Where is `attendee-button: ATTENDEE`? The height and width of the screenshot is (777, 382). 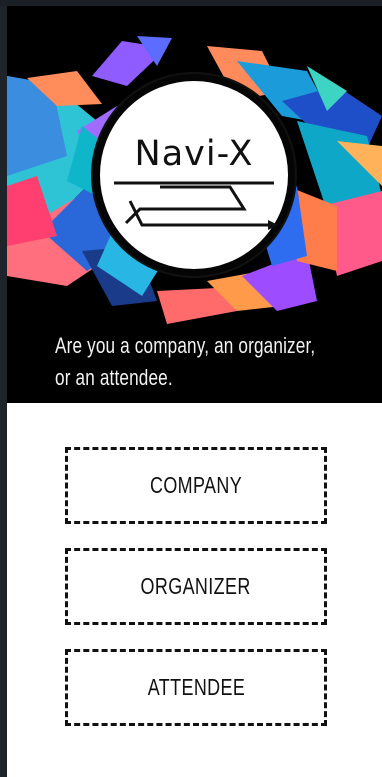 attendee-button: ATTENDEE is located at coordinates (196, 687).